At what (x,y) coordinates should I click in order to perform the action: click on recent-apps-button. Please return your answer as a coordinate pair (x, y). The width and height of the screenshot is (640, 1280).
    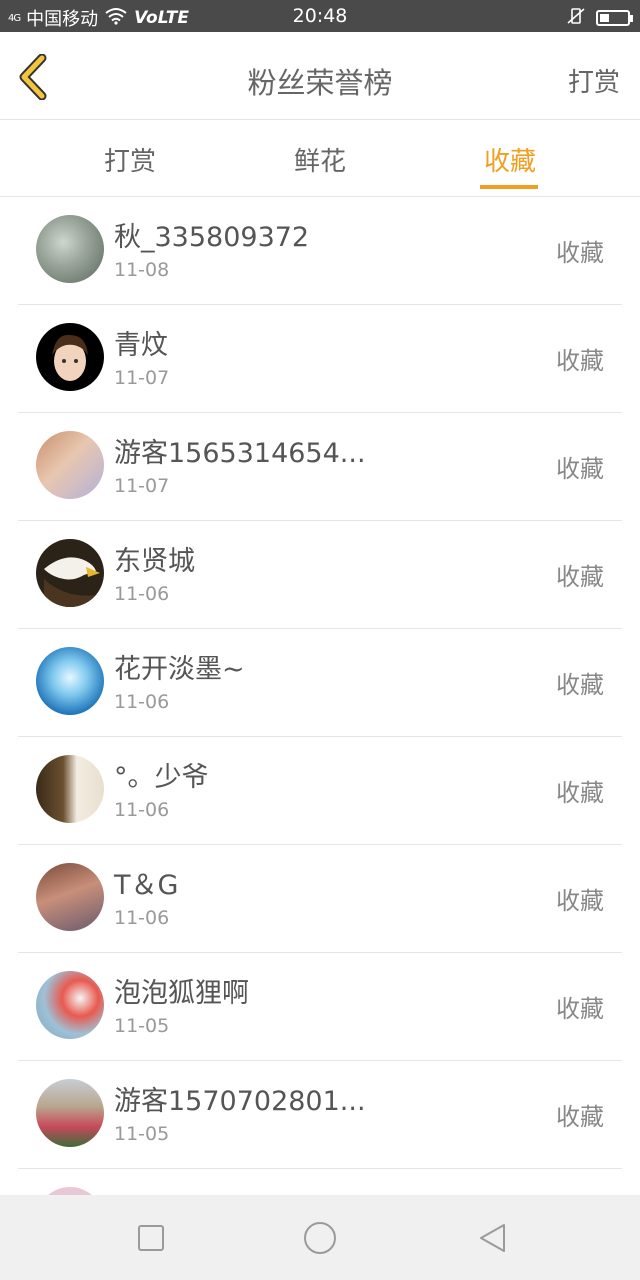
    Looking at the image, I should click on (151, 1238).